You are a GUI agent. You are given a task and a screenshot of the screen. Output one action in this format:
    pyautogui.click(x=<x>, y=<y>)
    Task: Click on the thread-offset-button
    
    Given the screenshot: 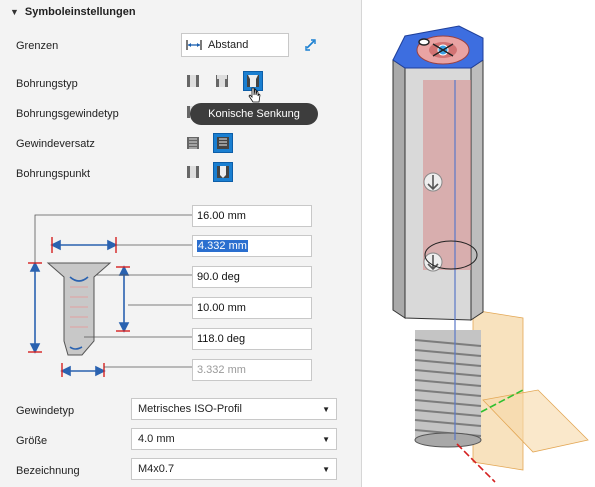 What is the action you would take?
    pyautogui.click(x=223, y=143)
    